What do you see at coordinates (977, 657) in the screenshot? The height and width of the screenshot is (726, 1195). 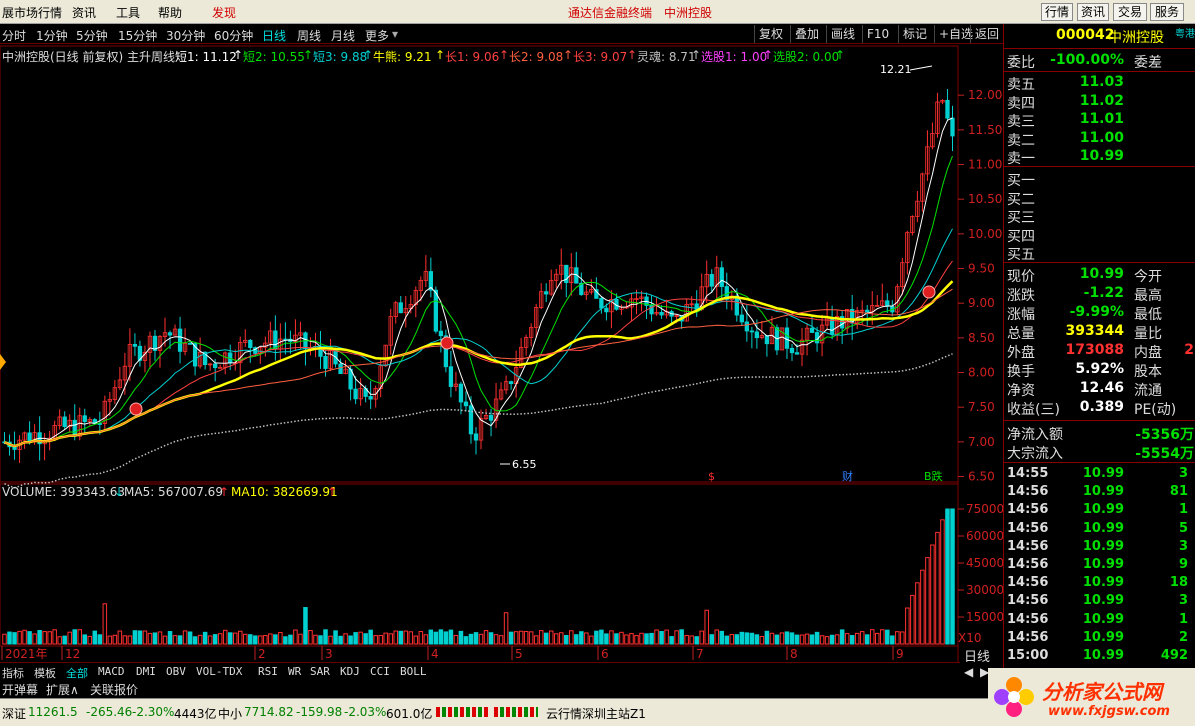 I see `period-label: 日线` at bounding box center [977, 657].